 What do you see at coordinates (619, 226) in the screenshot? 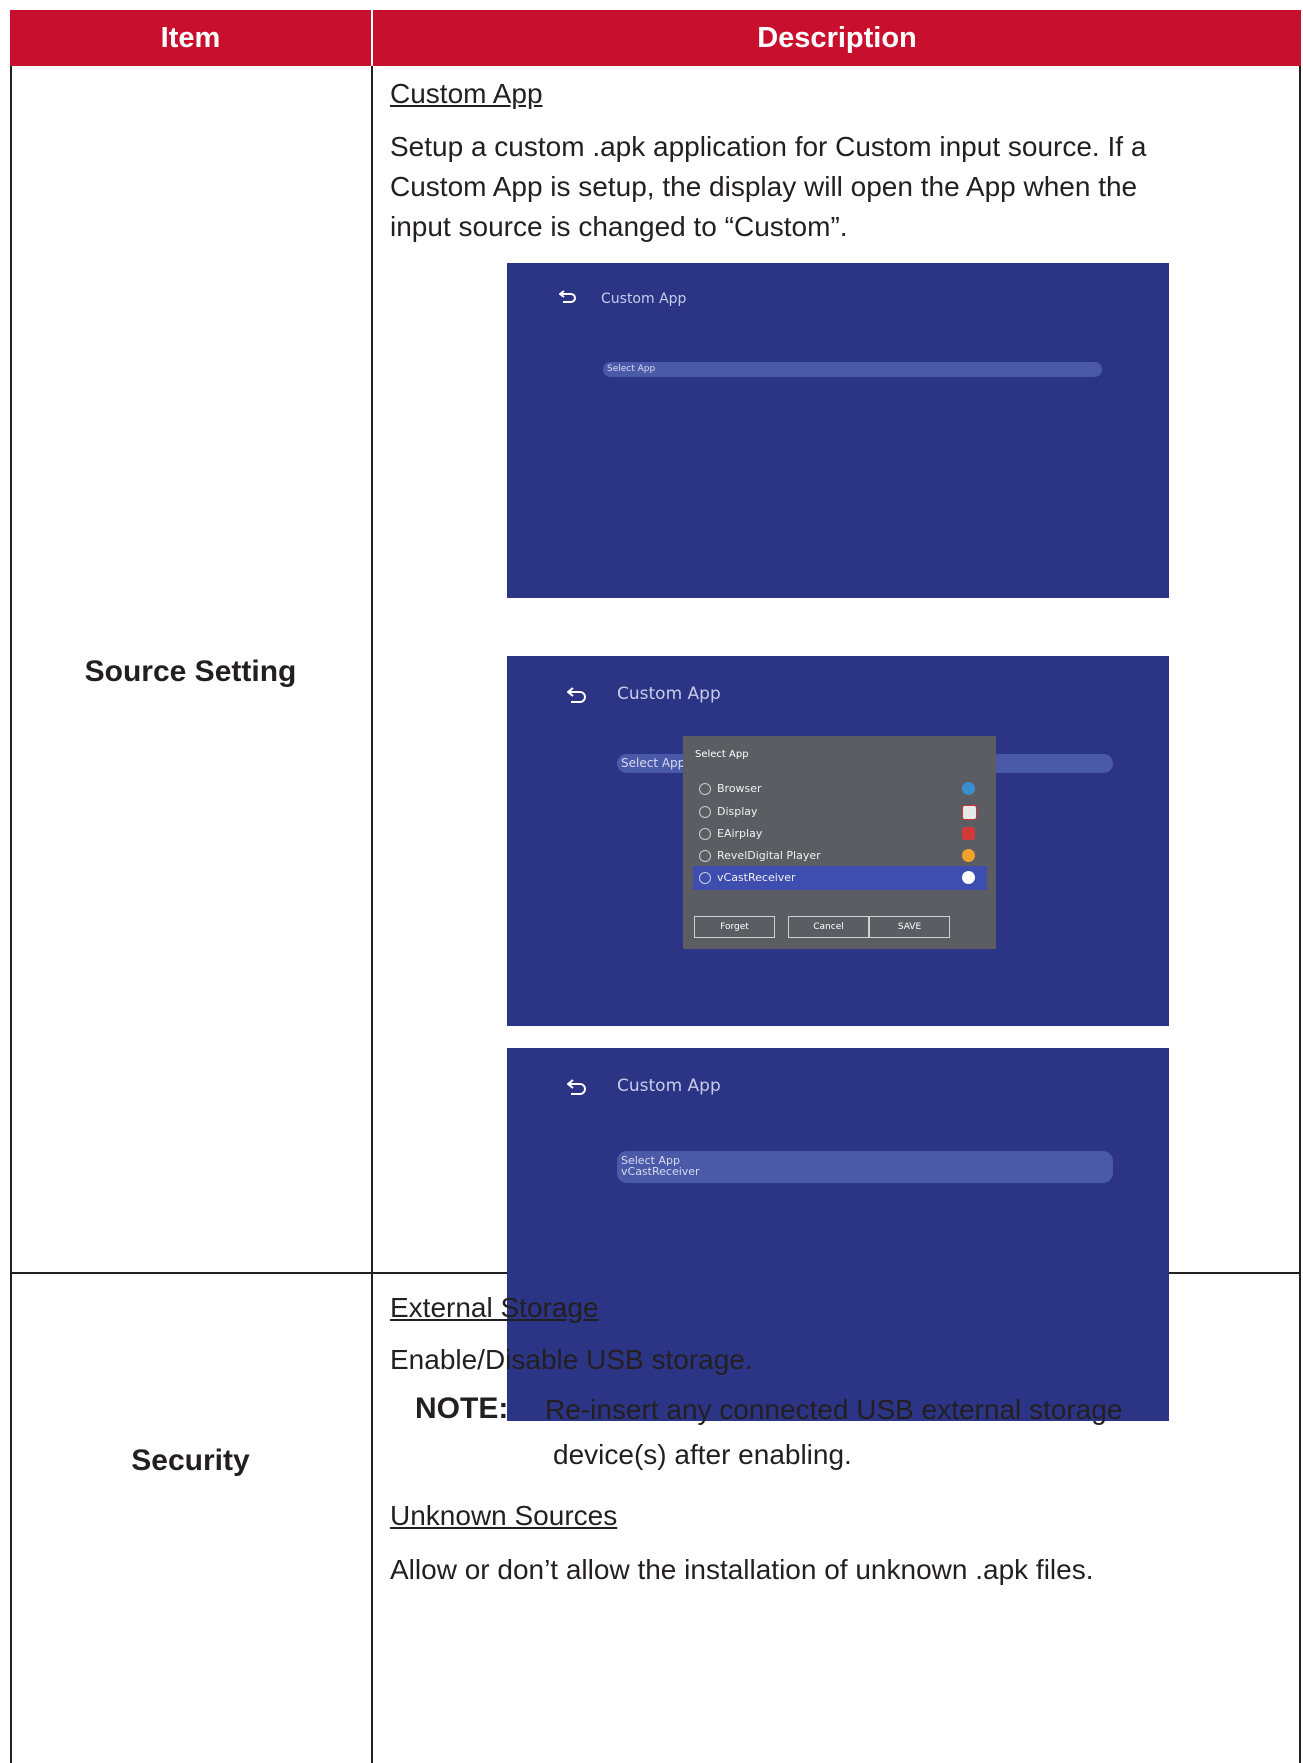
I see `body-line: input source is changed to “Custom”.` at bounding box center [619, 226].